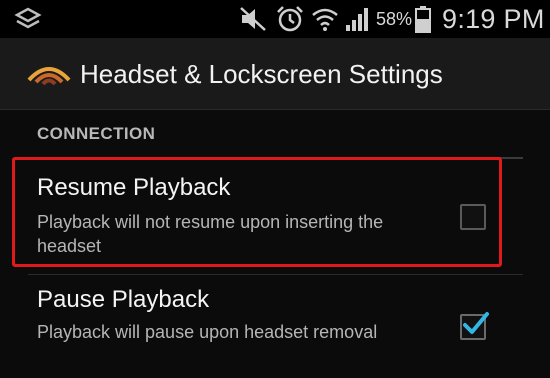  Describe the element at coordinates (123, 299) in the screenshot. I see `pref-title: Pause Playback` at that location.